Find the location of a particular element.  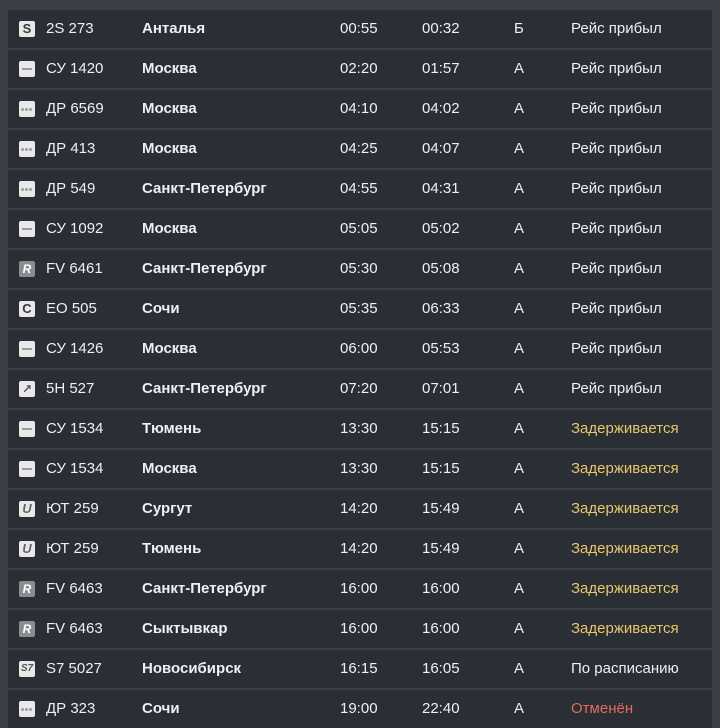

flight-number: ДР 6569 is located at coordinates (75, 108).